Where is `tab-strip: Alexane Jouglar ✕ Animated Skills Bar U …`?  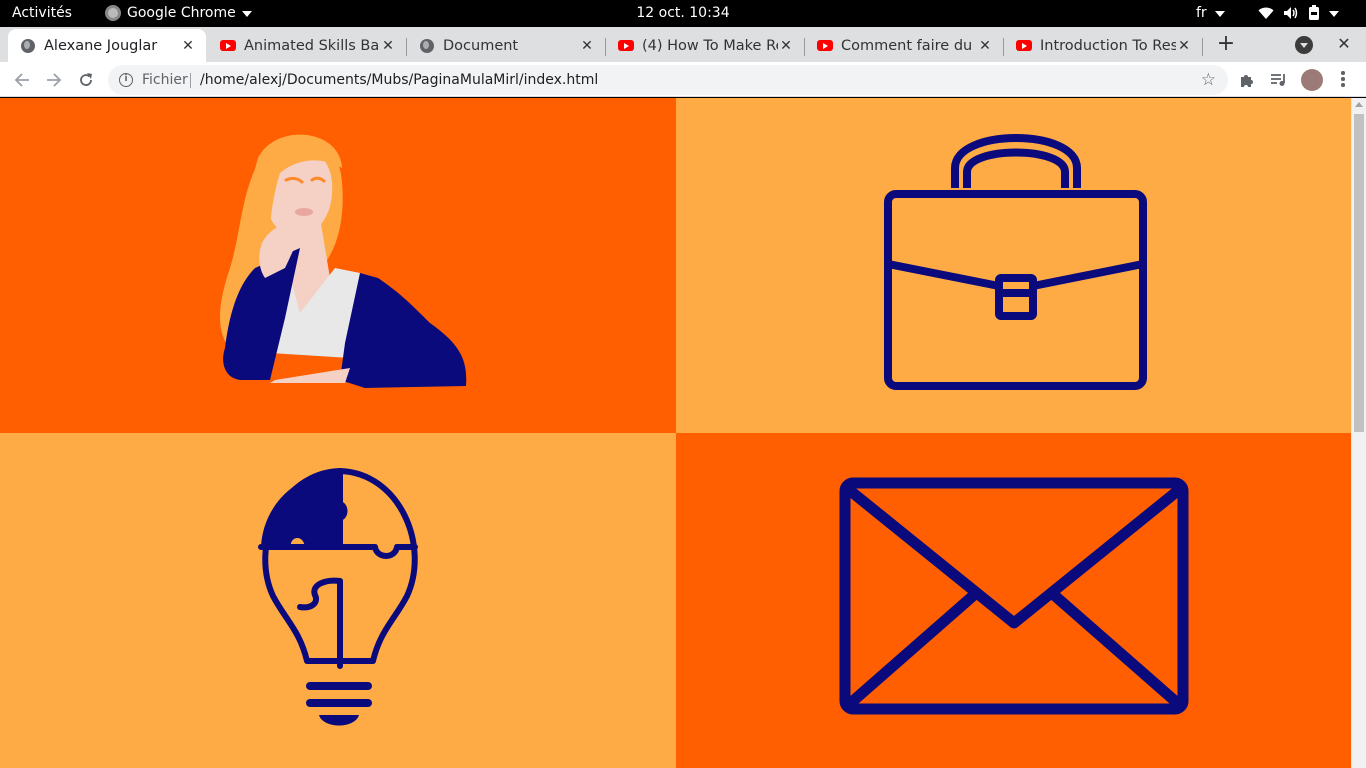
tab-strip: Alexane Jouglar ✕ Animated Skills Bar U … is located at coordinates (683, 44).